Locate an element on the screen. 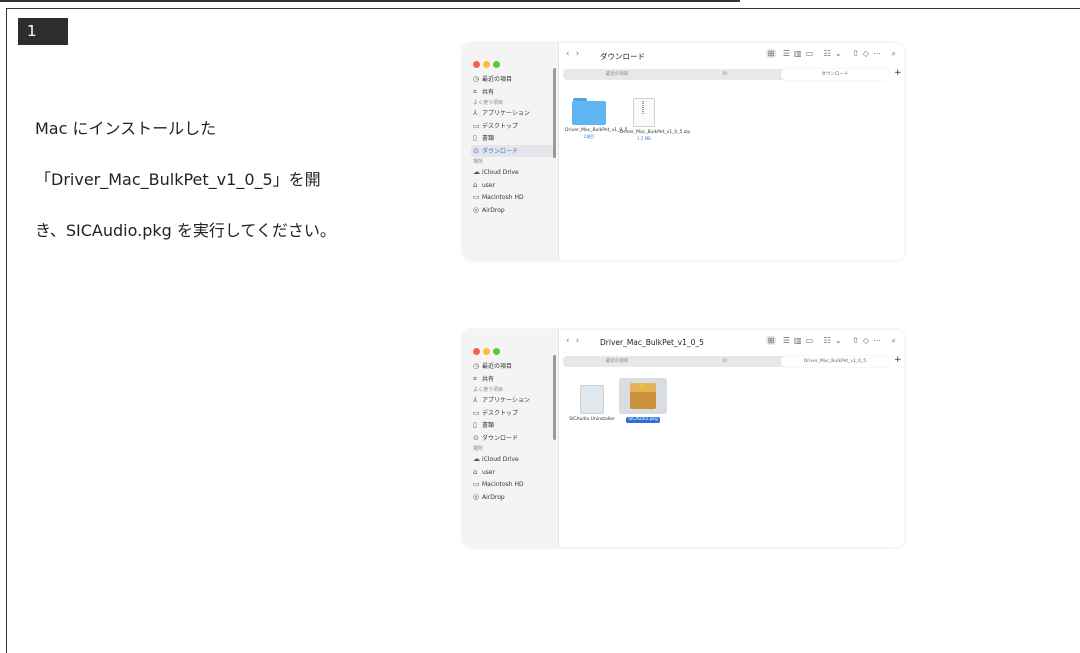 The width and height of the screenshot is (1080, 653). instruction-line-1: Mac にインストールした is located at coordinates (126, 128).